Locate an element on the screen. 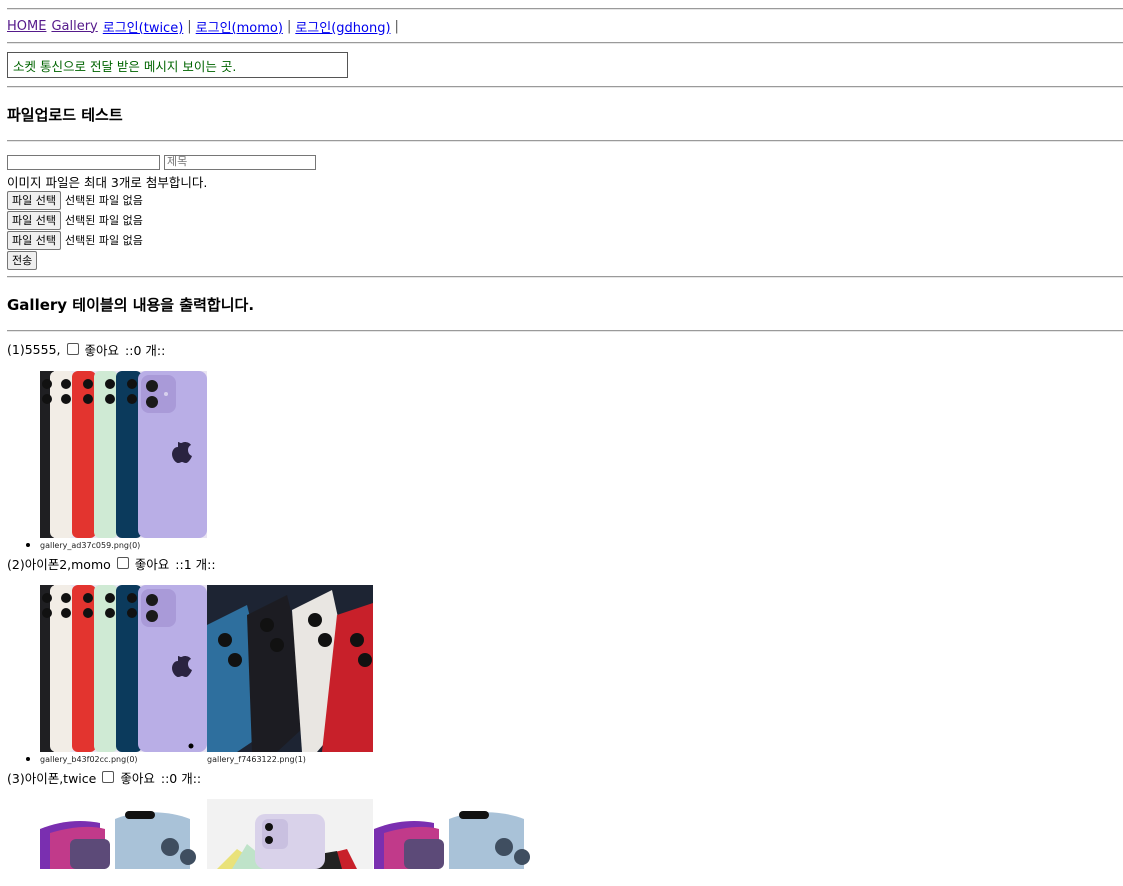 The image size is (1123, 886). nav-home-link: HOME is located at coordinates (26, 26).